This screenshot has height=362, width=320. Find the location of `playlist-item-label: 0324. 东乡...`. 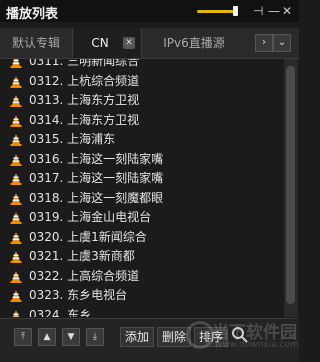

playlist-item-label: 0324. 东乡... is located at coordinates (66, 312).